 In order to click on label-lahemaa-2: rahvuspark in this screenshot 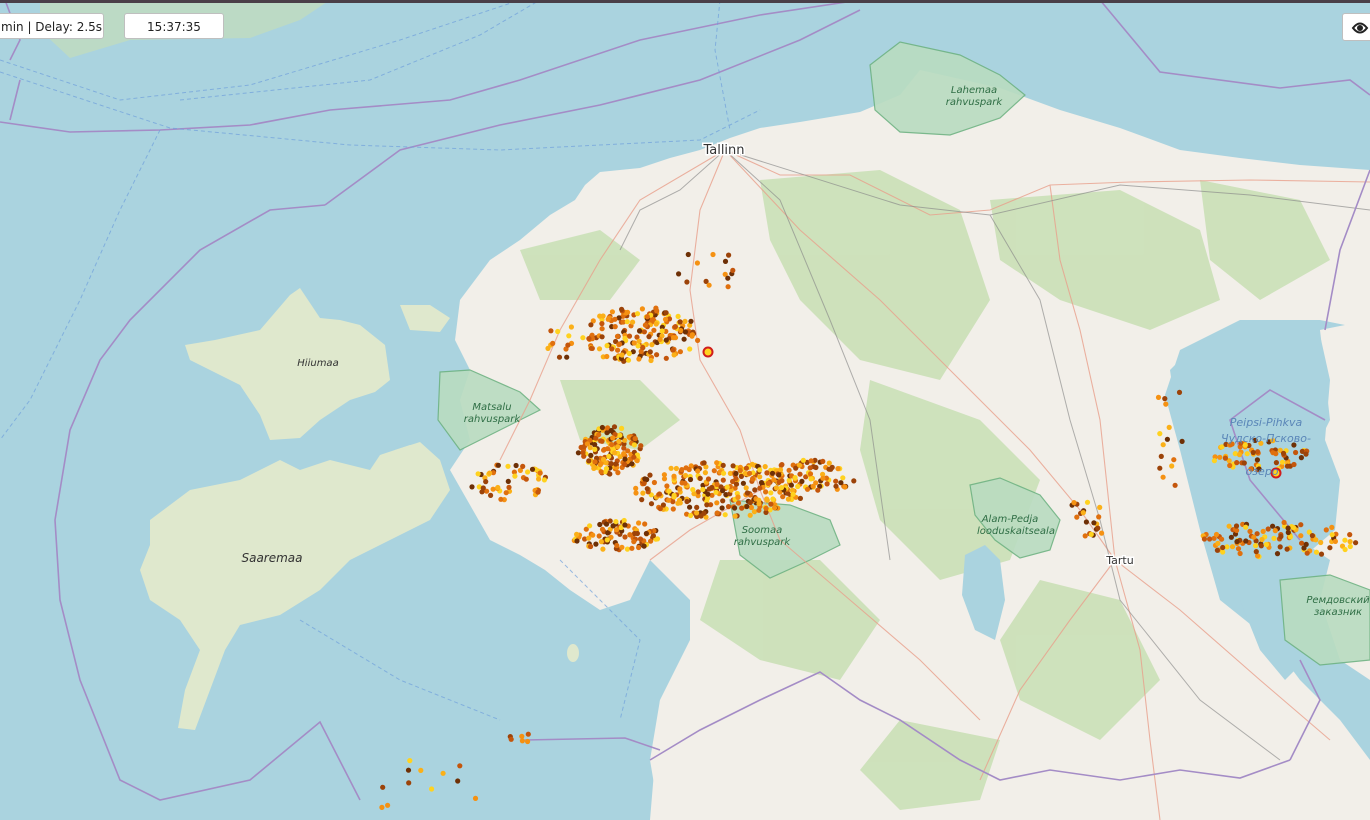, I will do `click(975, 102)`.